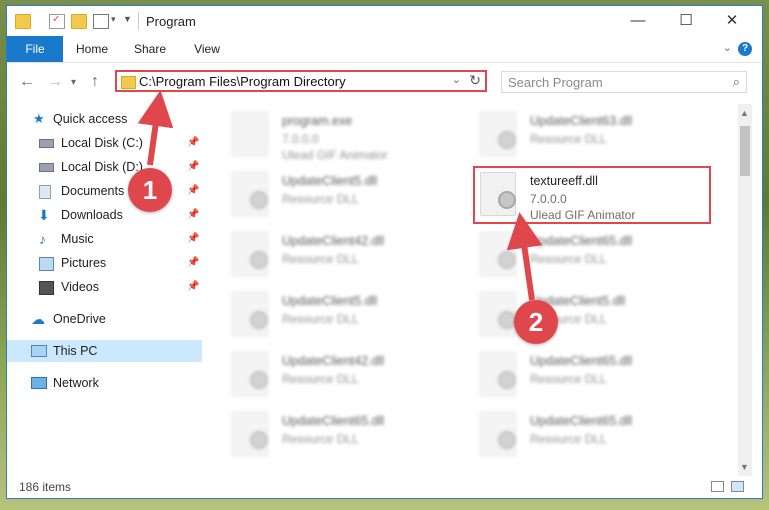  What do you see at coordinates (475, 80) in the screenshot?
I see `refresh-icon: ↻` at bounding box center [475, 80].